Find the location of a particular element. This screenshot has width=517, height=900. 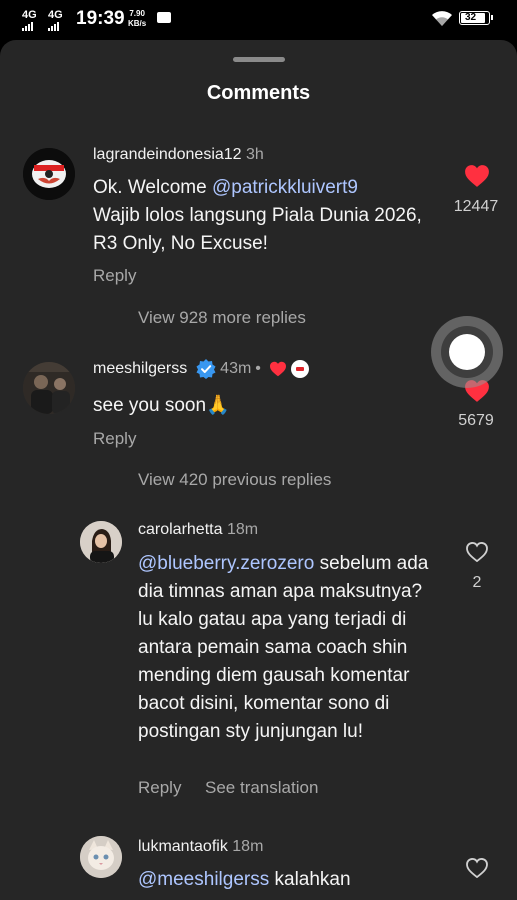

wifi-icon is located at coordinates (442, 18).